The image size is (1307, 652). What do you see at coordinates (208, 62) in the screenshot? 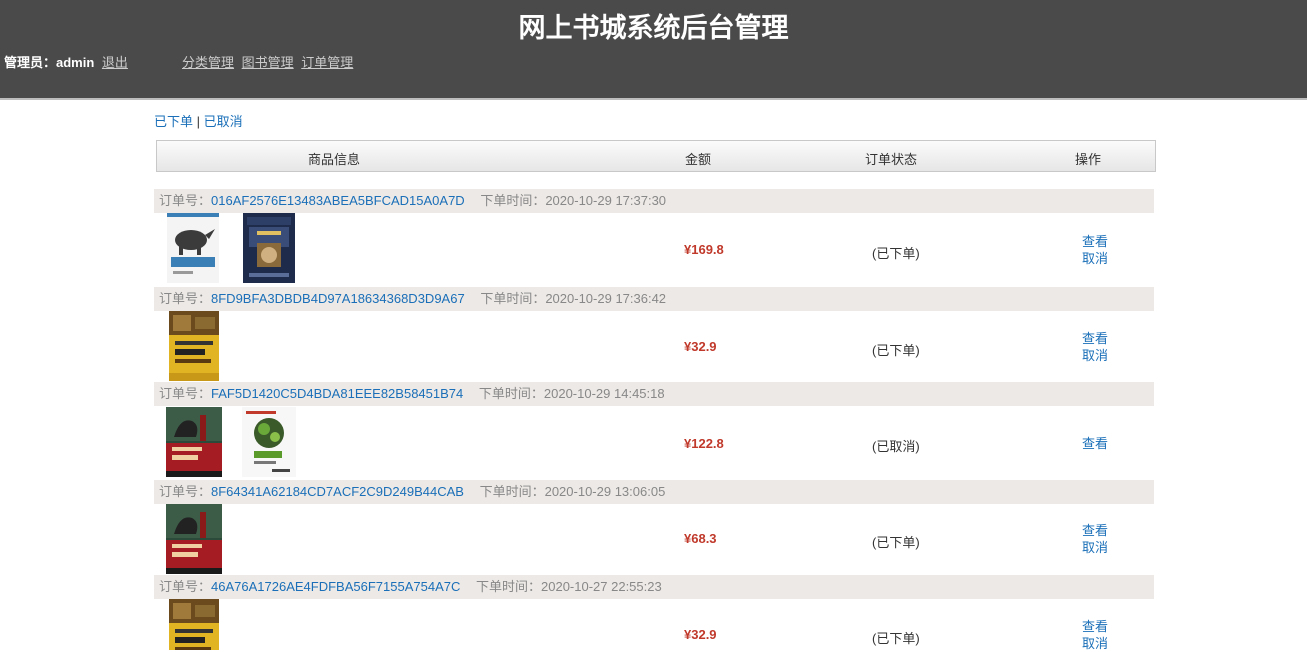
I see `nav-category-manage: 分类管理` at bounding box center [208, 62].